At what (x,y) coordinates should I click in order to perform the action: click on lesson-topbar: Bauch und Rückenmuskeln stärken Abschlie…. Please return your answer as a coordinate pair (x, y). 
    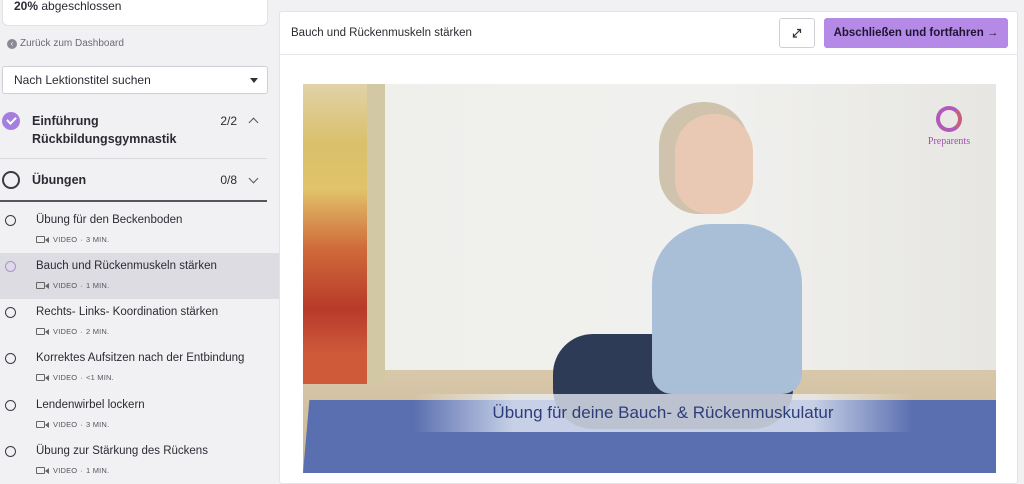
    Looking at the image, I should click on (648, 33).